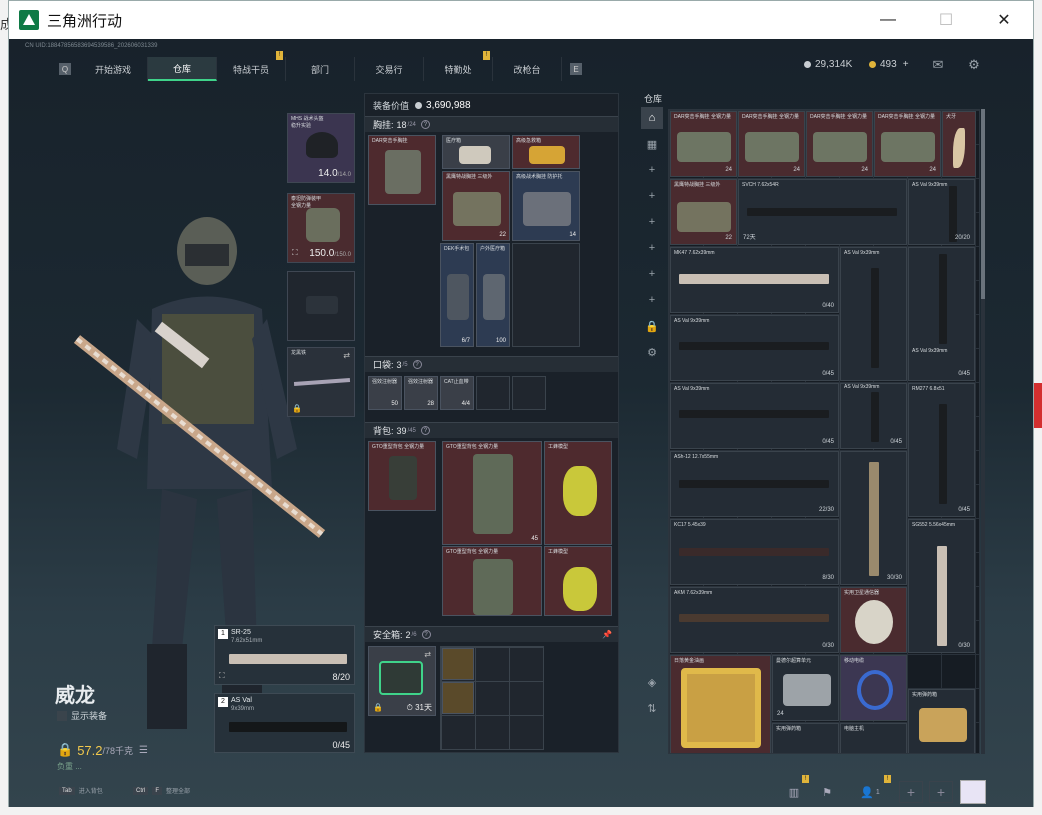 This screenshot has height=815, width=1042. I want to click on sidebar-item-add-6: +, so click(652, 300).